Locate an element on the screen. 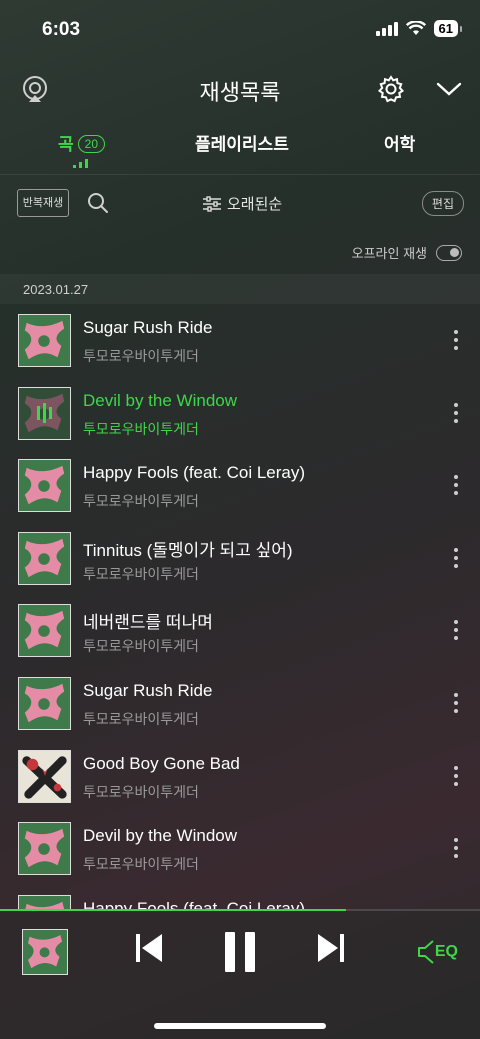 Image resolution: width=480 pixels, height=1039 pixels. eq-label: EQ is located at coordinates (446, 951).